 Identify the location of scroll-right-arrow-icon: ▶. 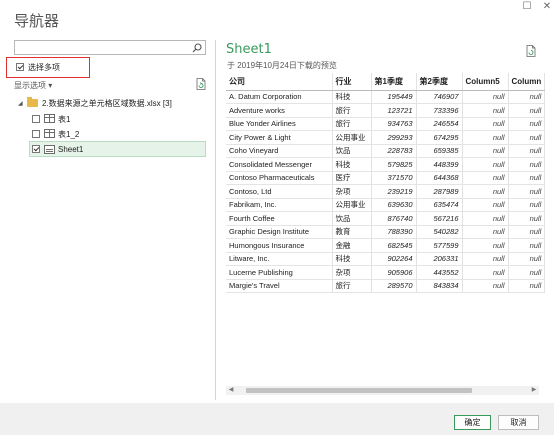
(534, 390).